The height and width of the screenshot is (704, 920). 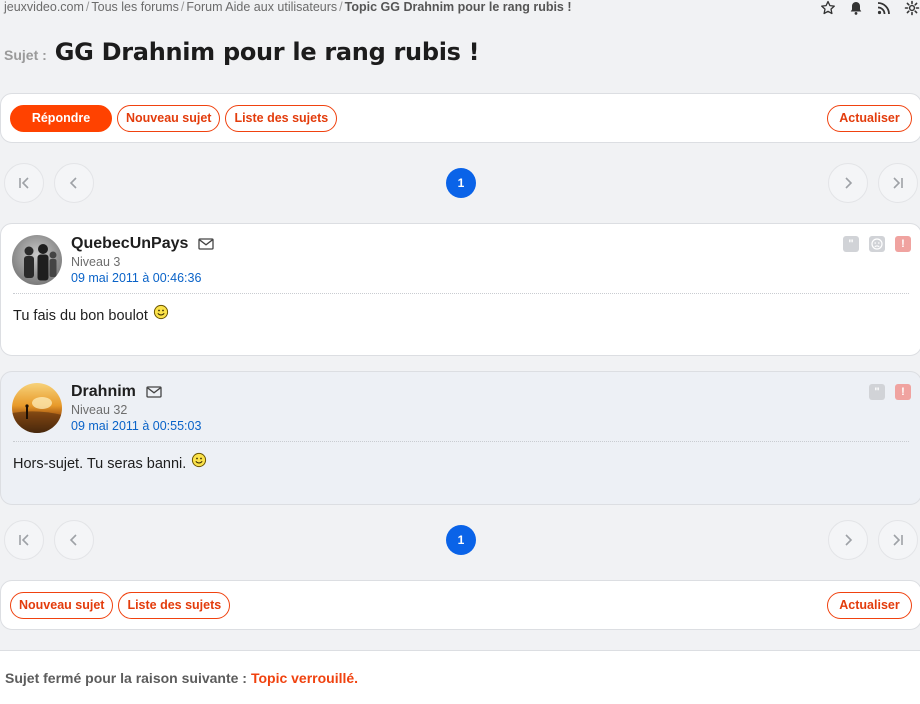 What do you see at coordinates (80, 316) in the screenshot?
I see `post-text: Tu fais du bon boulot` at bounding box center [80, 316].